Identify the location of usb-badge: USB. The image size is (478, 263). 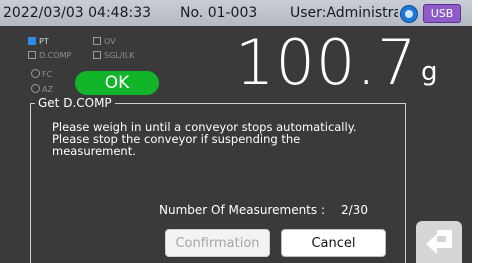
(442, 13).